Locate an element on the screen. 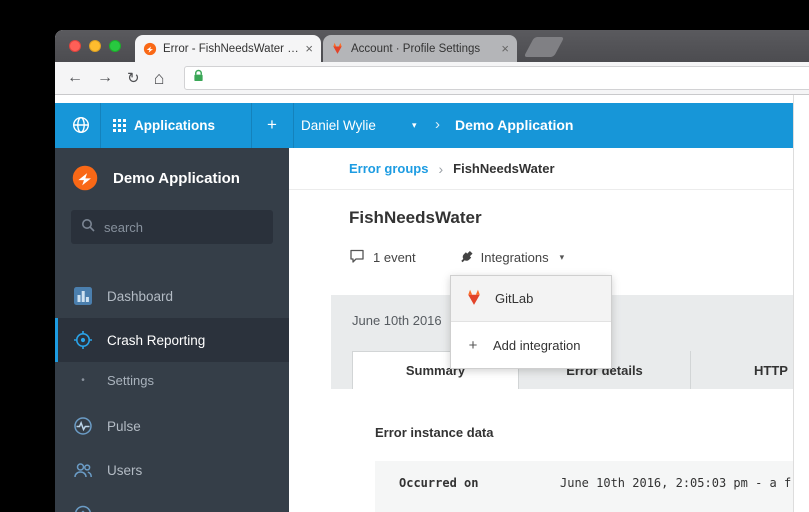 Image resolution: width=809 pixels, height=512 pixels. window-controls is located at coordinates (95, 46).